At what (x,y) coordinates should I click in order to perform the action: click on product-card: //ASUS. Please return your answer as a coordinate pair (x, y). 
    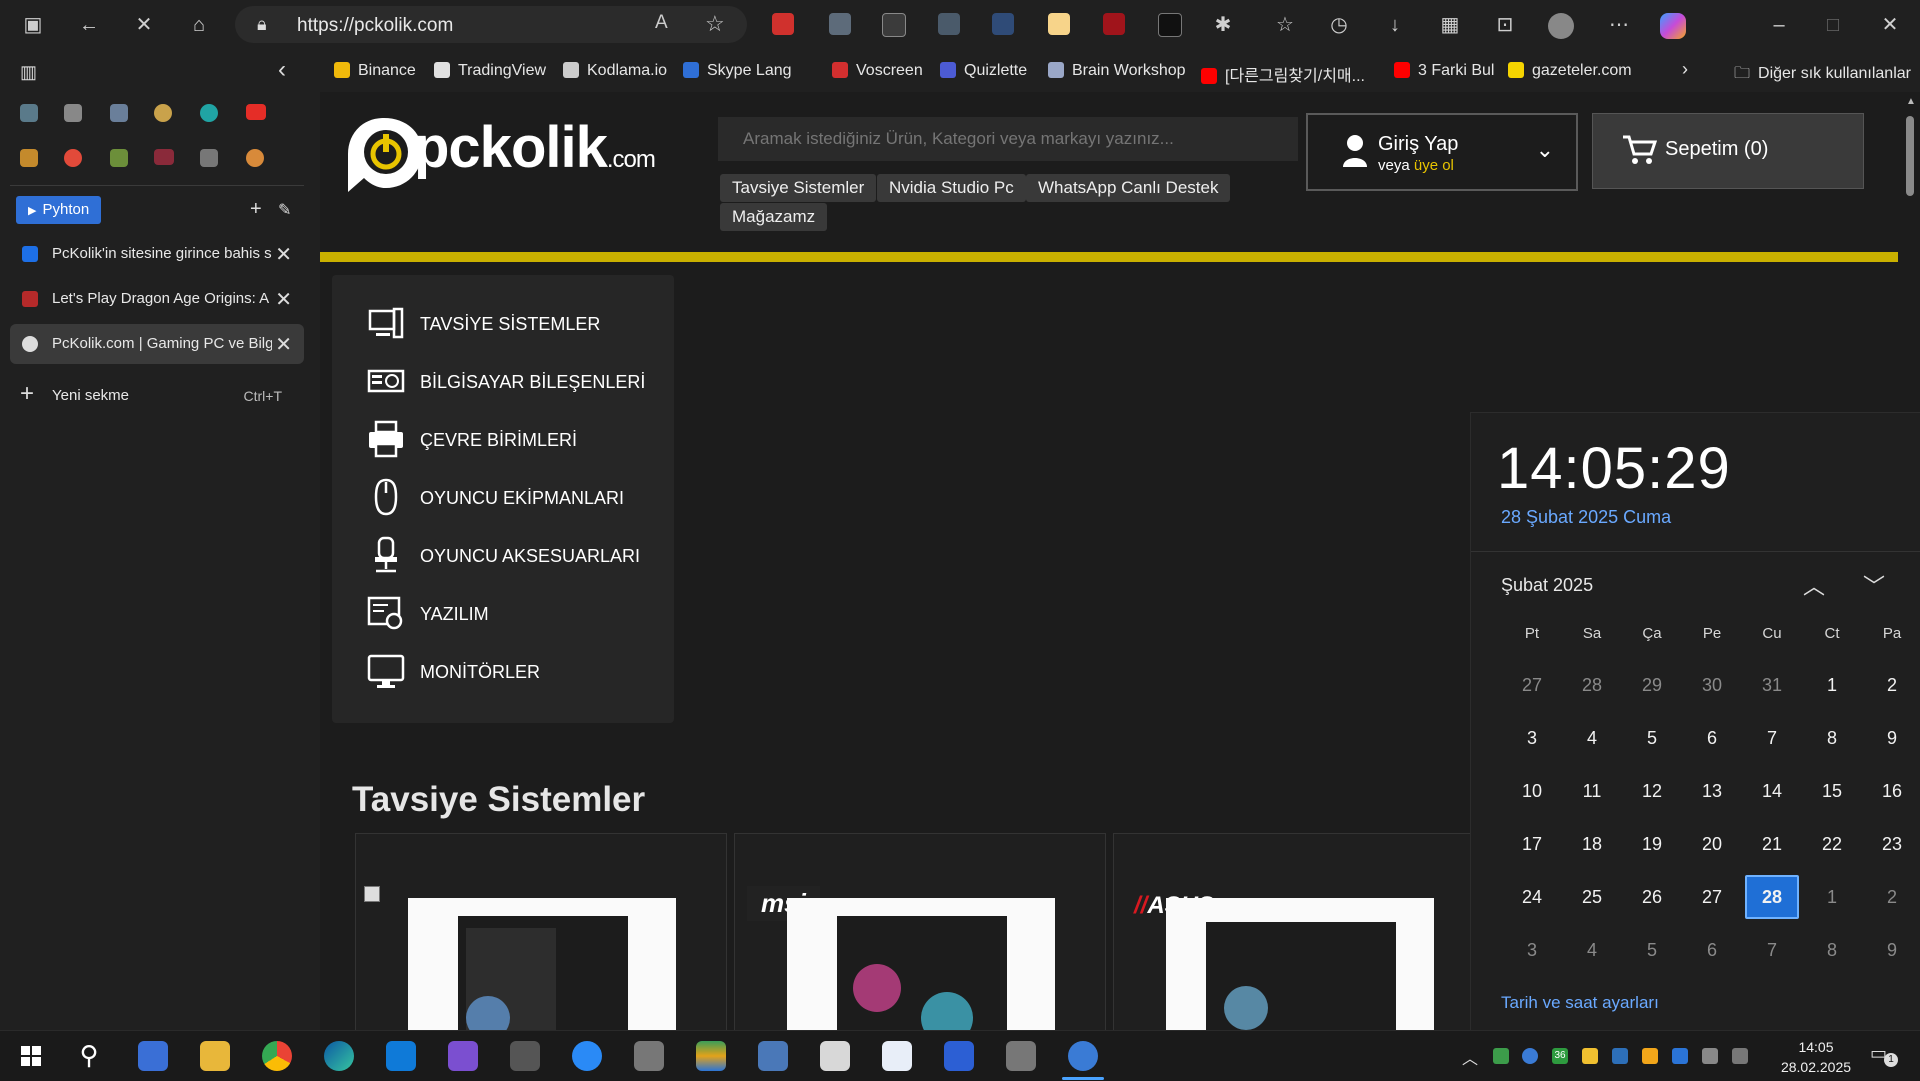
    Looking at the image, I should click on (1299, 931).